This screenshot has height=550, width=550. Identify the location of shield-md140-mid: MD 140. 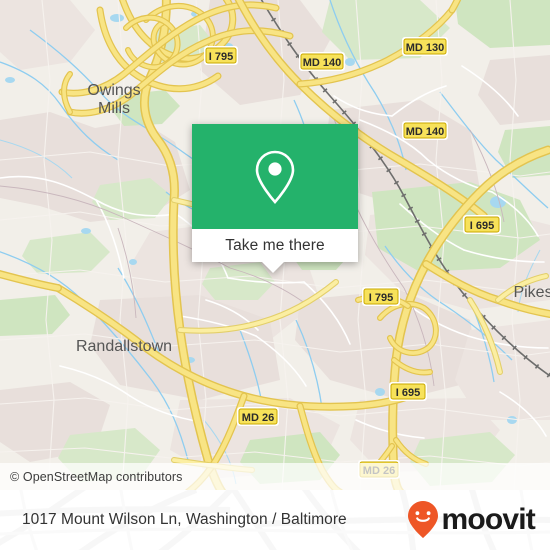
(425, 130).